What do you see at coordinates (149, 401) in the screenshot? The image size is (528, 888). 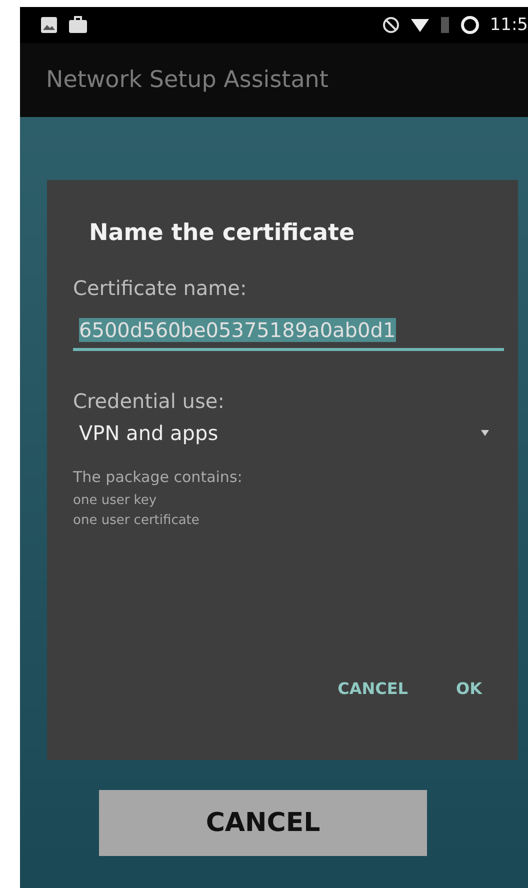 I see `field-label: Credential use:` at bounding box center [149, 401].